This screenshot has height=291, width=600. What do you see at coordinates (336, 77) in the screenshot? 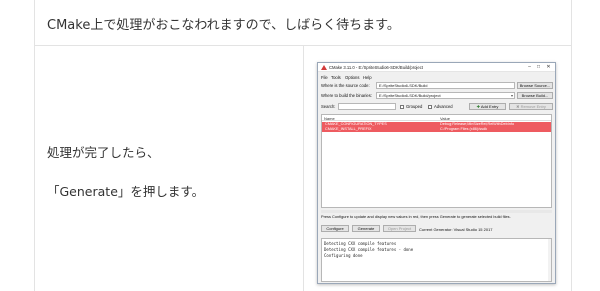
I see `menu-tools: Tools` at bounding box center [336, 77].